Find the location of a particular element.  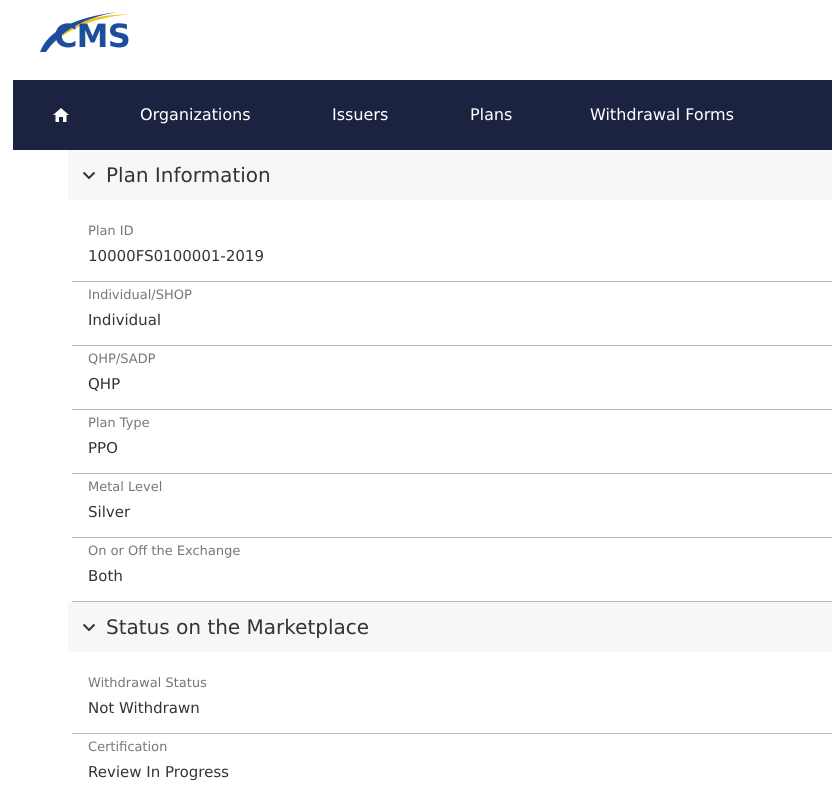

field-label: Certification is located at coordinates (128, 748).